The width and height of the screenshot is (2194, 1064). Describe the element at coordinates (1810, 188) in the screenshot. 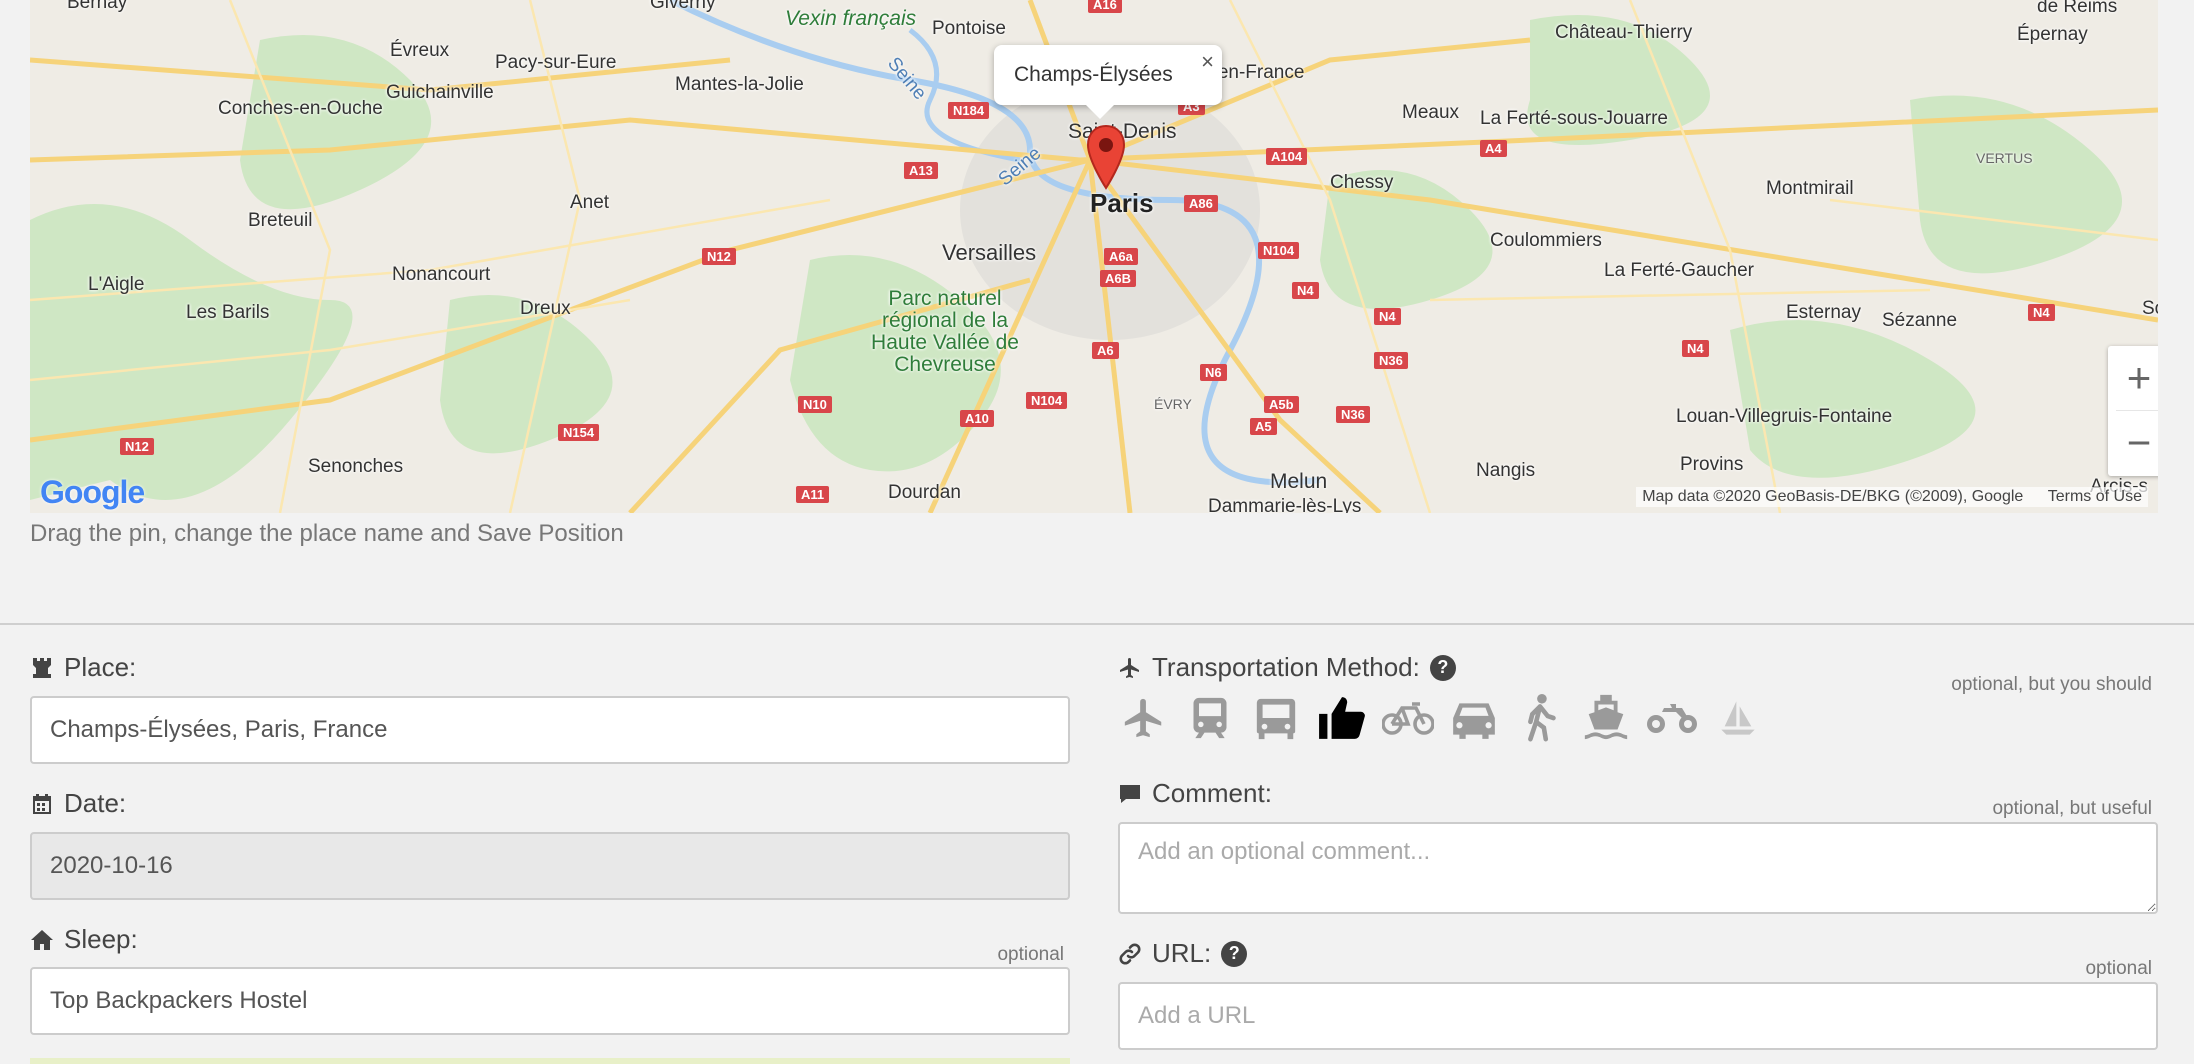

I see `place-label: Montmirail` at that location.